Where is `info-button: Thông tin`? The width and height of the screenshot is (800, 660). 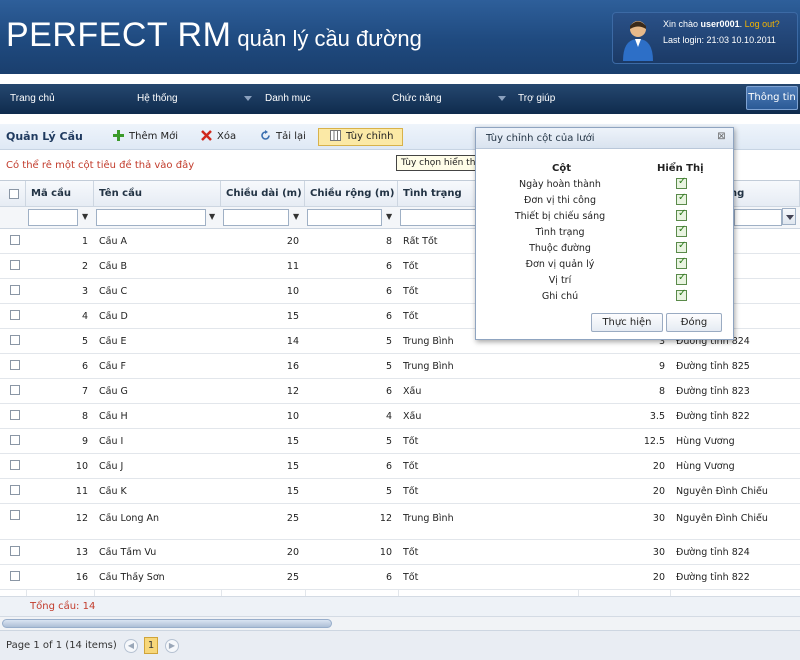 info-button: Thông tin is located at coordinates (772, 98).